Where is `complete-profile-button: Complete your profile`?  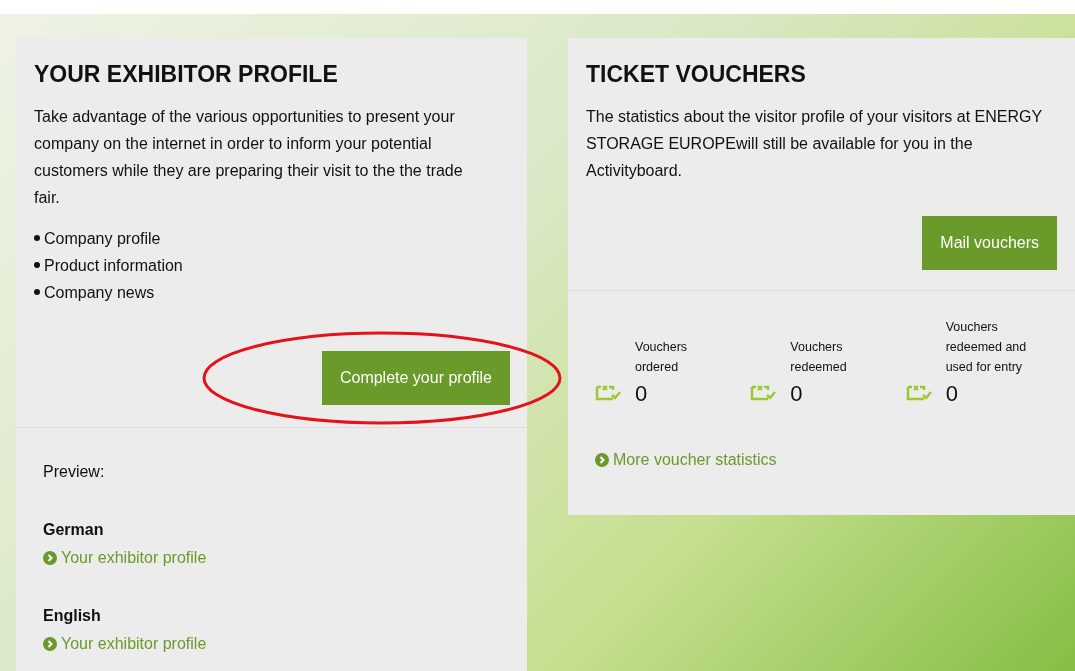
complete-profile-button: Complete your profile is located at coordinates (415, 377).